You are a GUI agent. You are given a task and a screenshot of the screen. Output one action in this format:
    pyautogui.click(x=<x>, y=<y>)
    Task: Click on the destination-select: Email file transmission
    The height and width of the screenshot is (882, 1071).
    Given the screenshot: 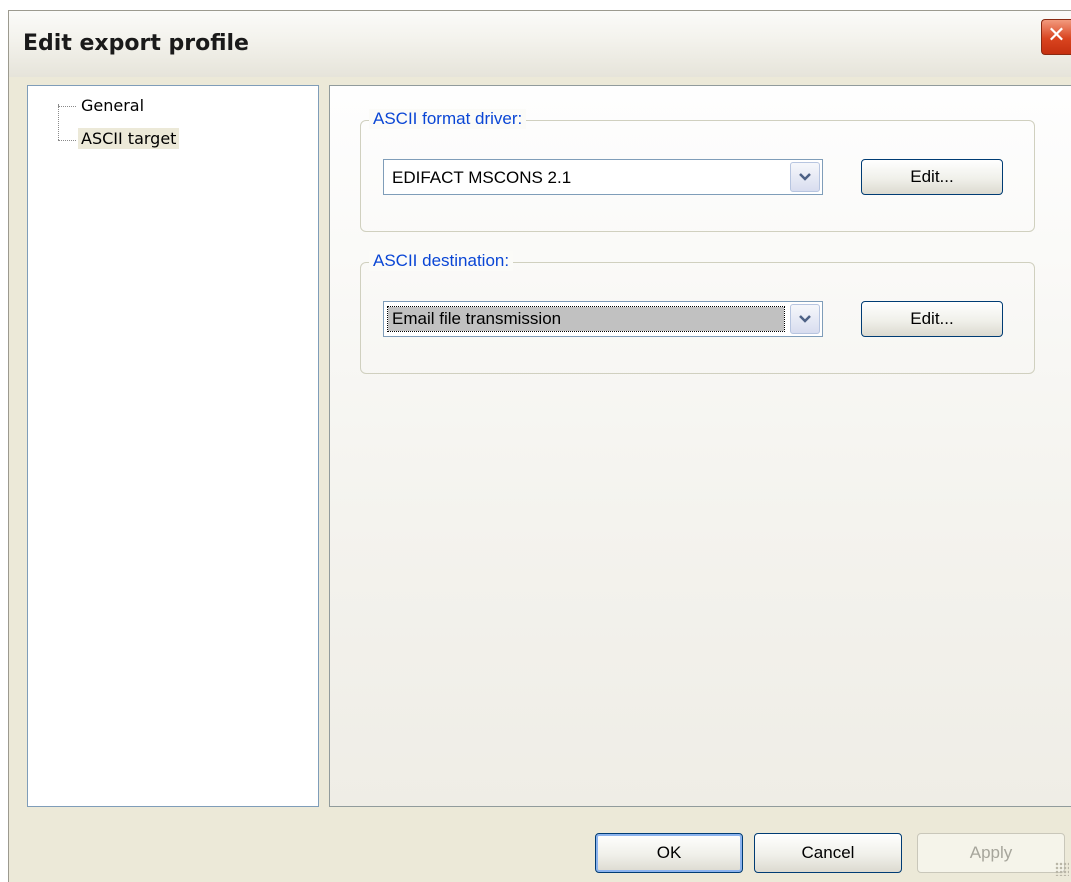 What is the action you would take?
    pyautogui.click(x=603, y=319)
    